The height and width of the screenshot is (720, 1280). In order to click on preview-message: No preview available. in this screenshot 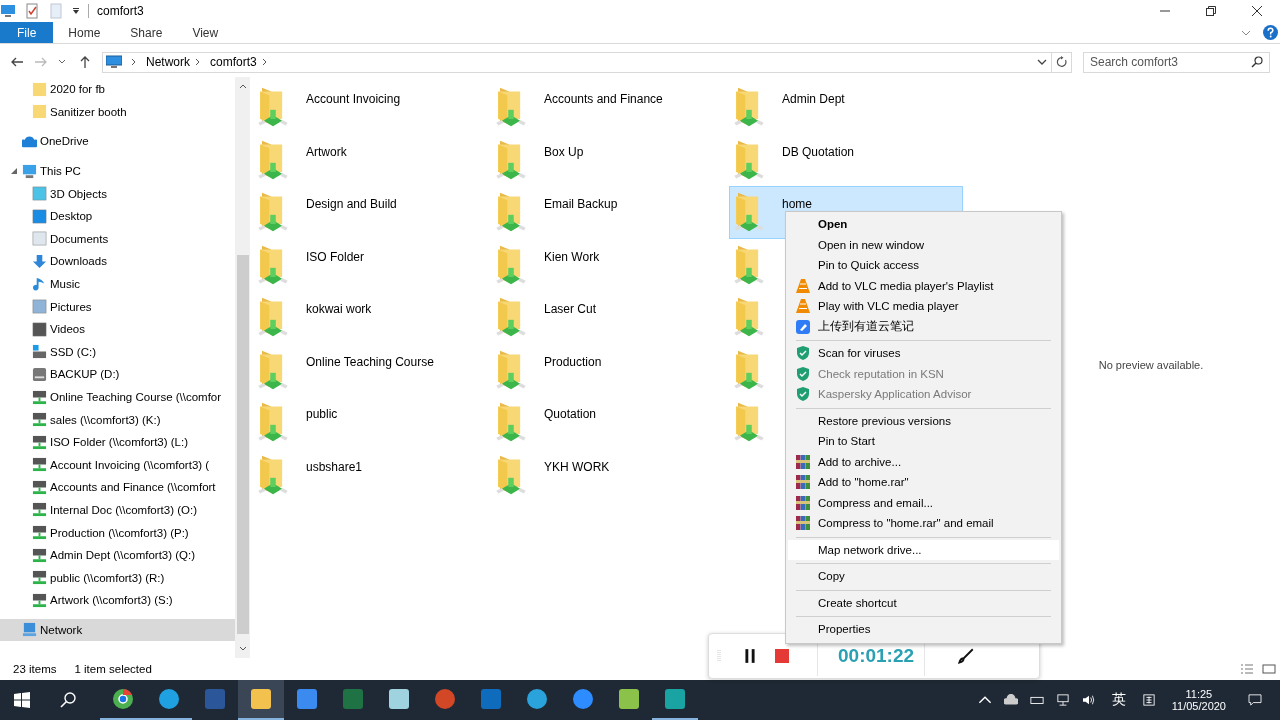, I will do `click(1151, 365)`.